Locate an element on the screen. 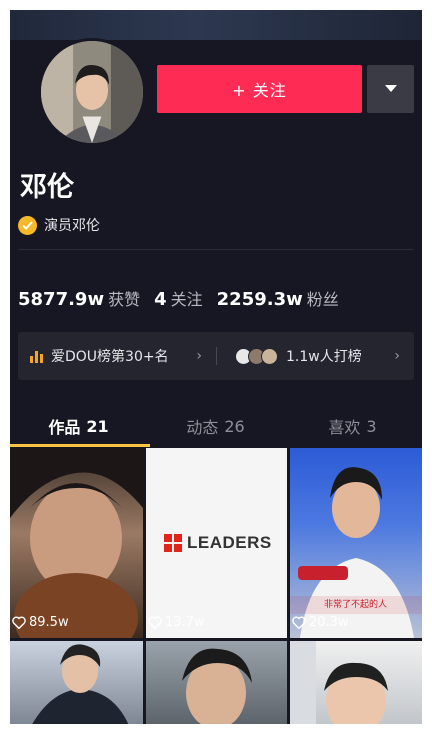  avatar is located at coordinates (92, 92).